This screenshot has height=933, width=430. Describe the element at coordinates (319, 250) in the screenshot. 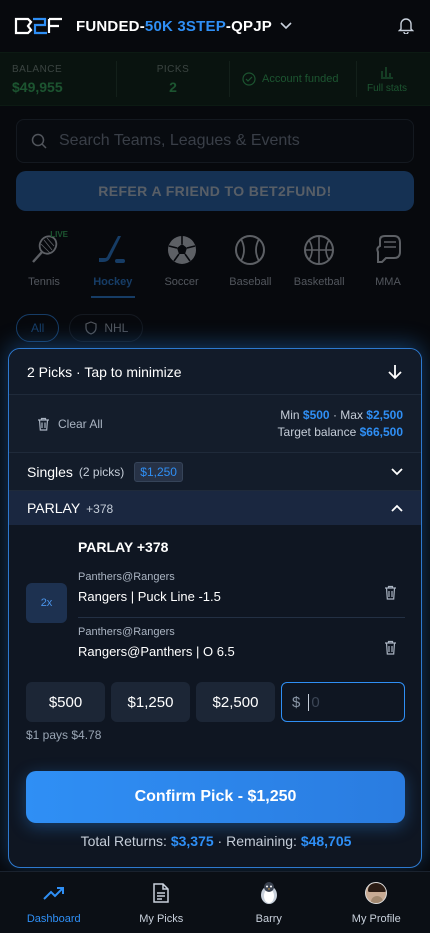

I see `basketball-icon` at that location.